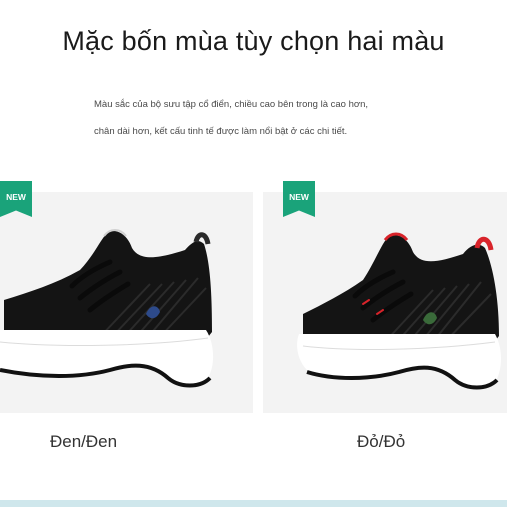 The image size is (507, 507). Describe the element at coordinates (253, 41) in the screenshot. I see `page-title: Mặc bốn mùa tùy chọn hai màu` at that location.